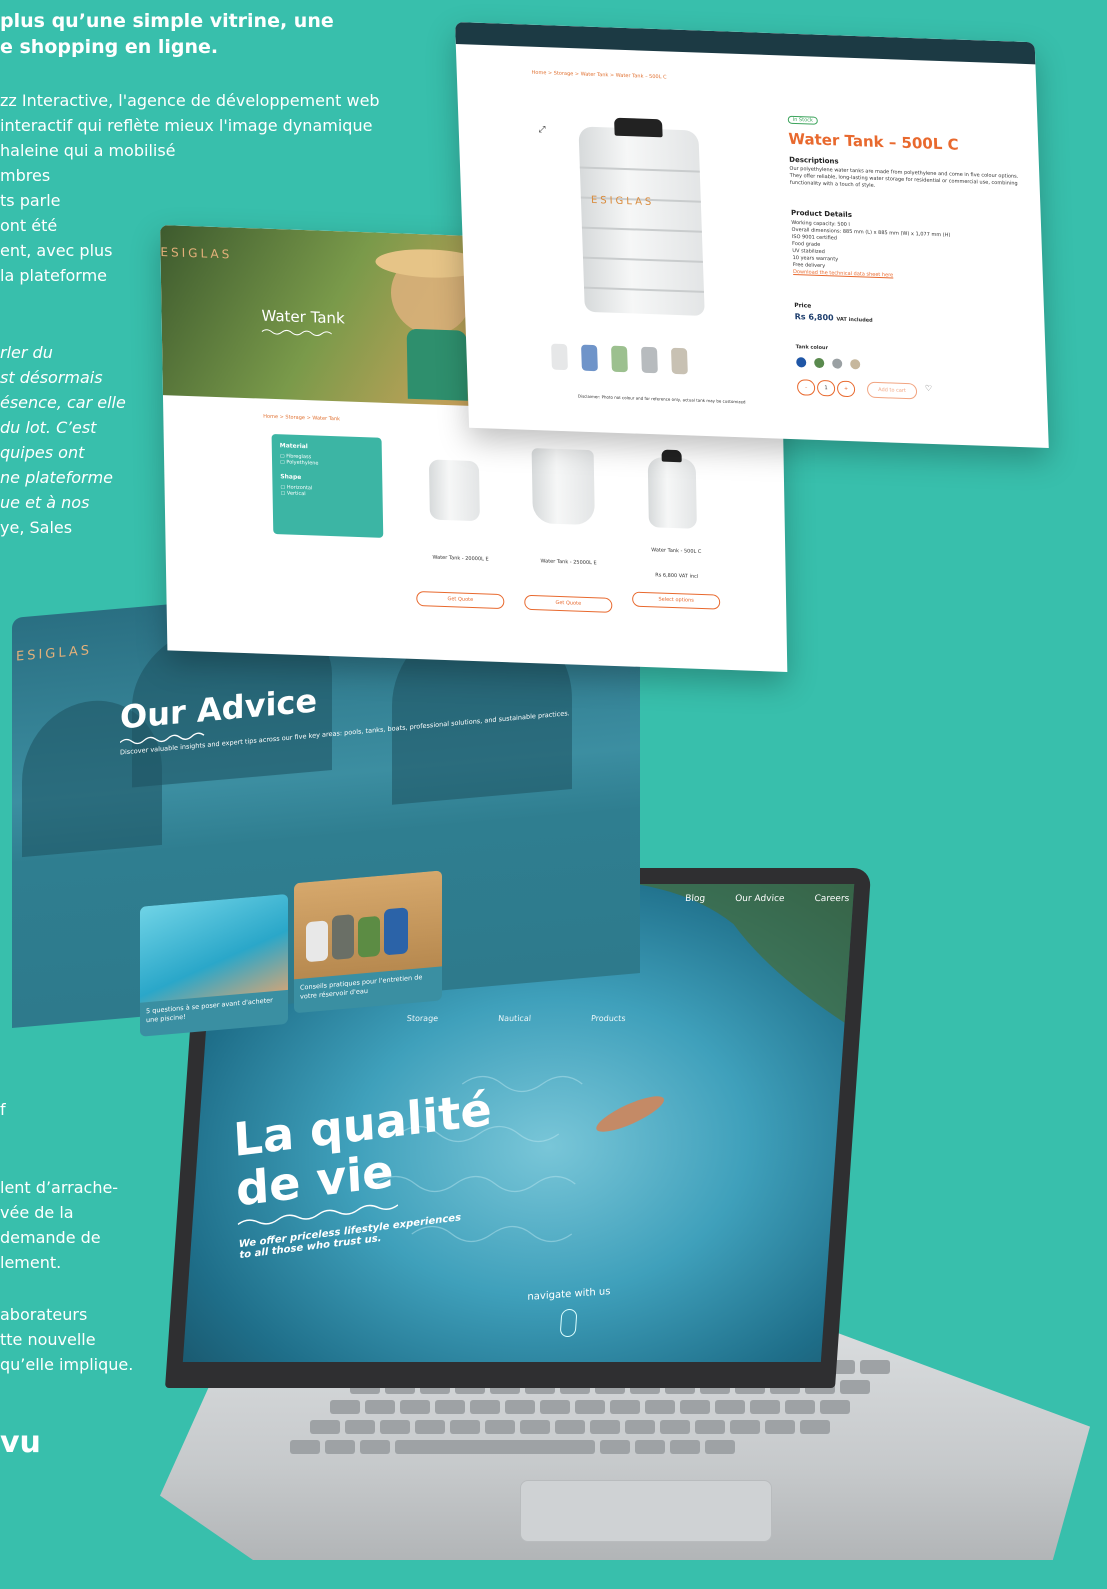 The width and height of the screenshot is (1107, 1589). Describe the element at coordinates (109, 47) in the screenshot. I see `headline-line: e shopping en ligne.` at that location.